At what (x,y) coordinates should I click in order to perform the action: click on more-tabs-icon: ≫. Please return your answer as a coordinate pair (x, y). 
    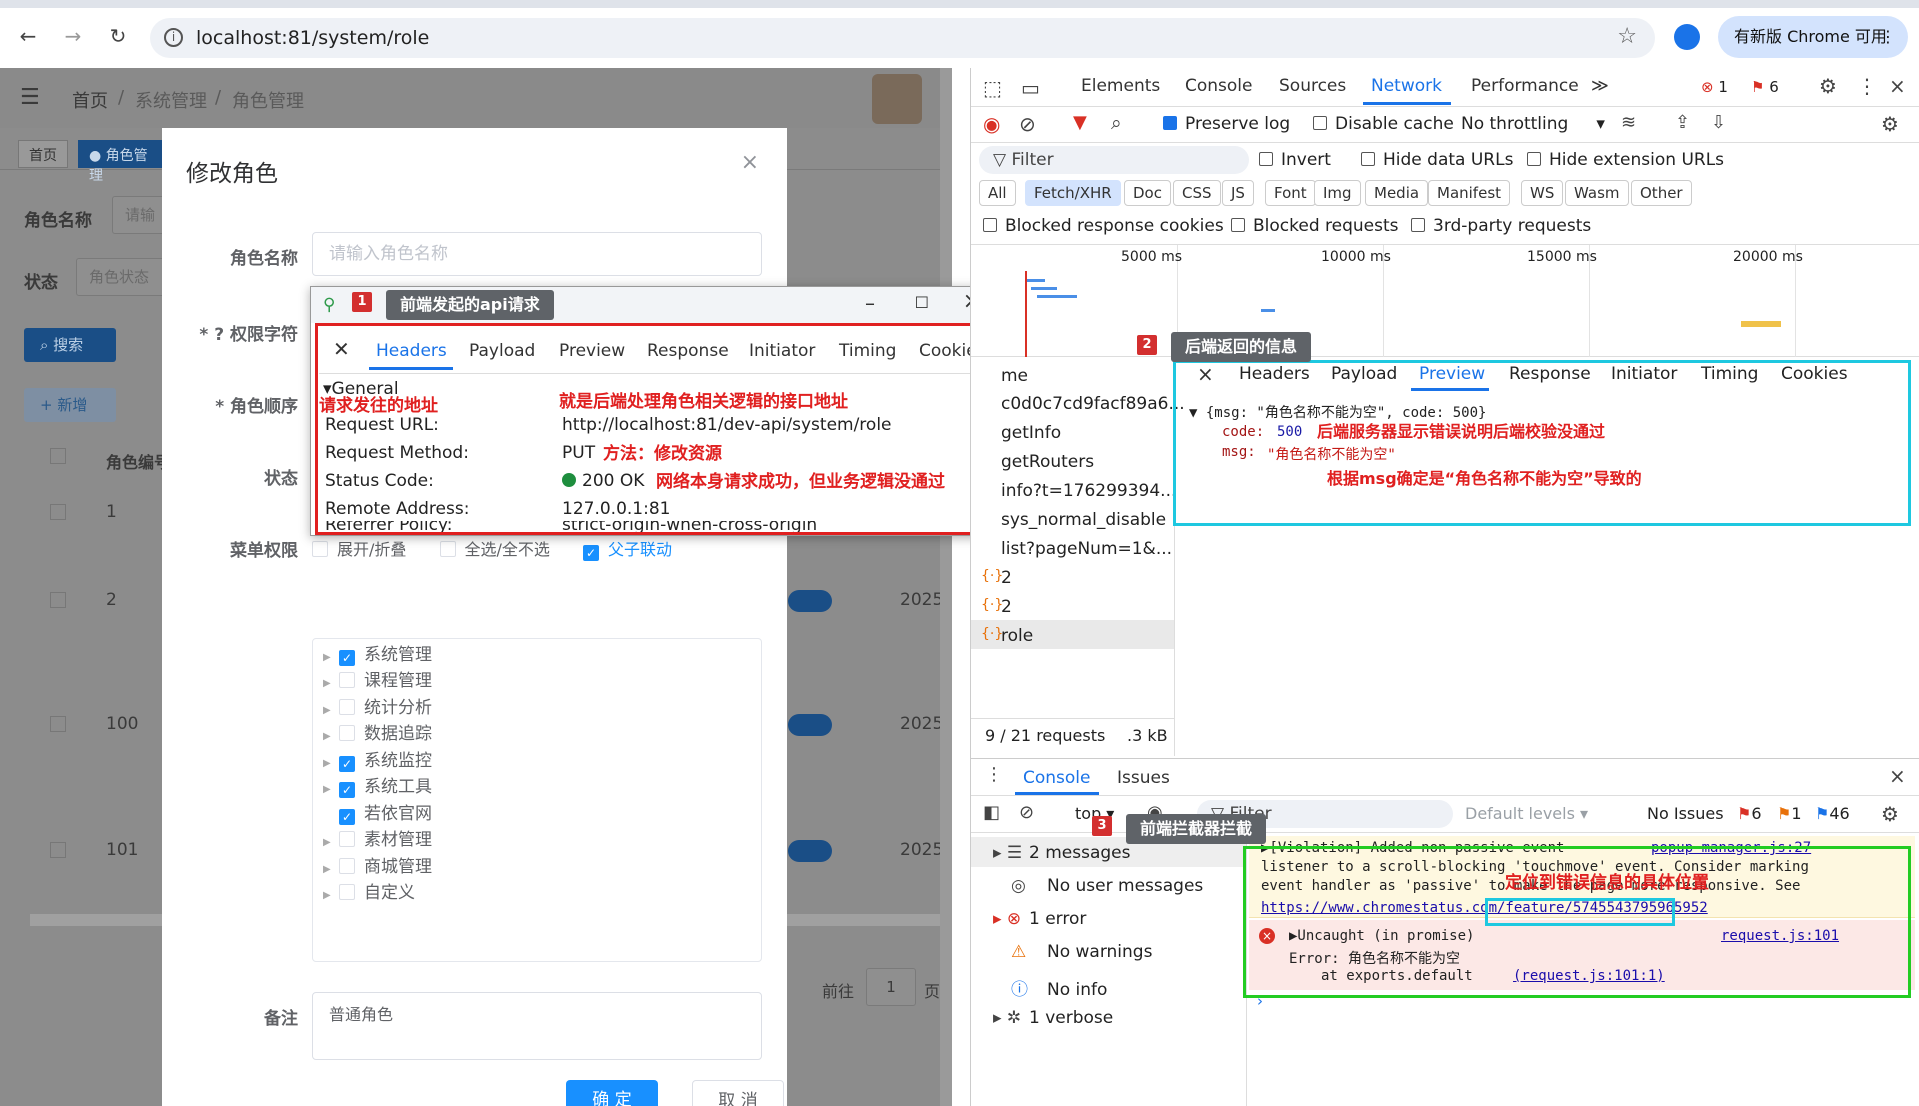
    Looking at the image, I should click on (1600, 86).